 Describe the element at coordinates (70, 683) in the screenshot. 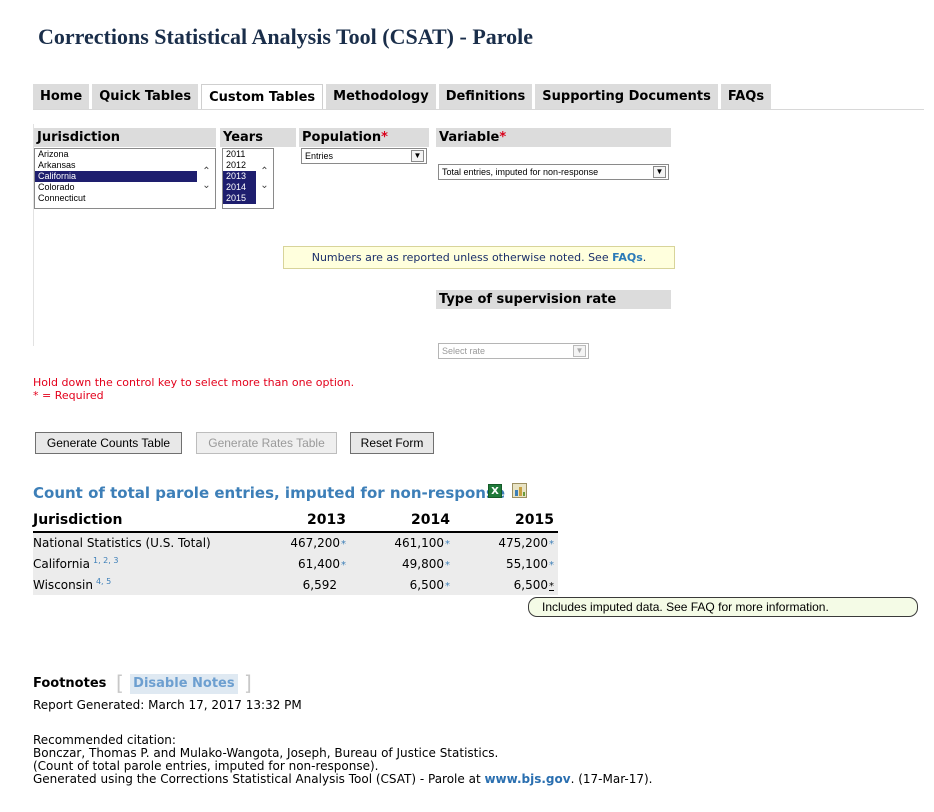

I see `footnotes-label: Footnotes` at that location.